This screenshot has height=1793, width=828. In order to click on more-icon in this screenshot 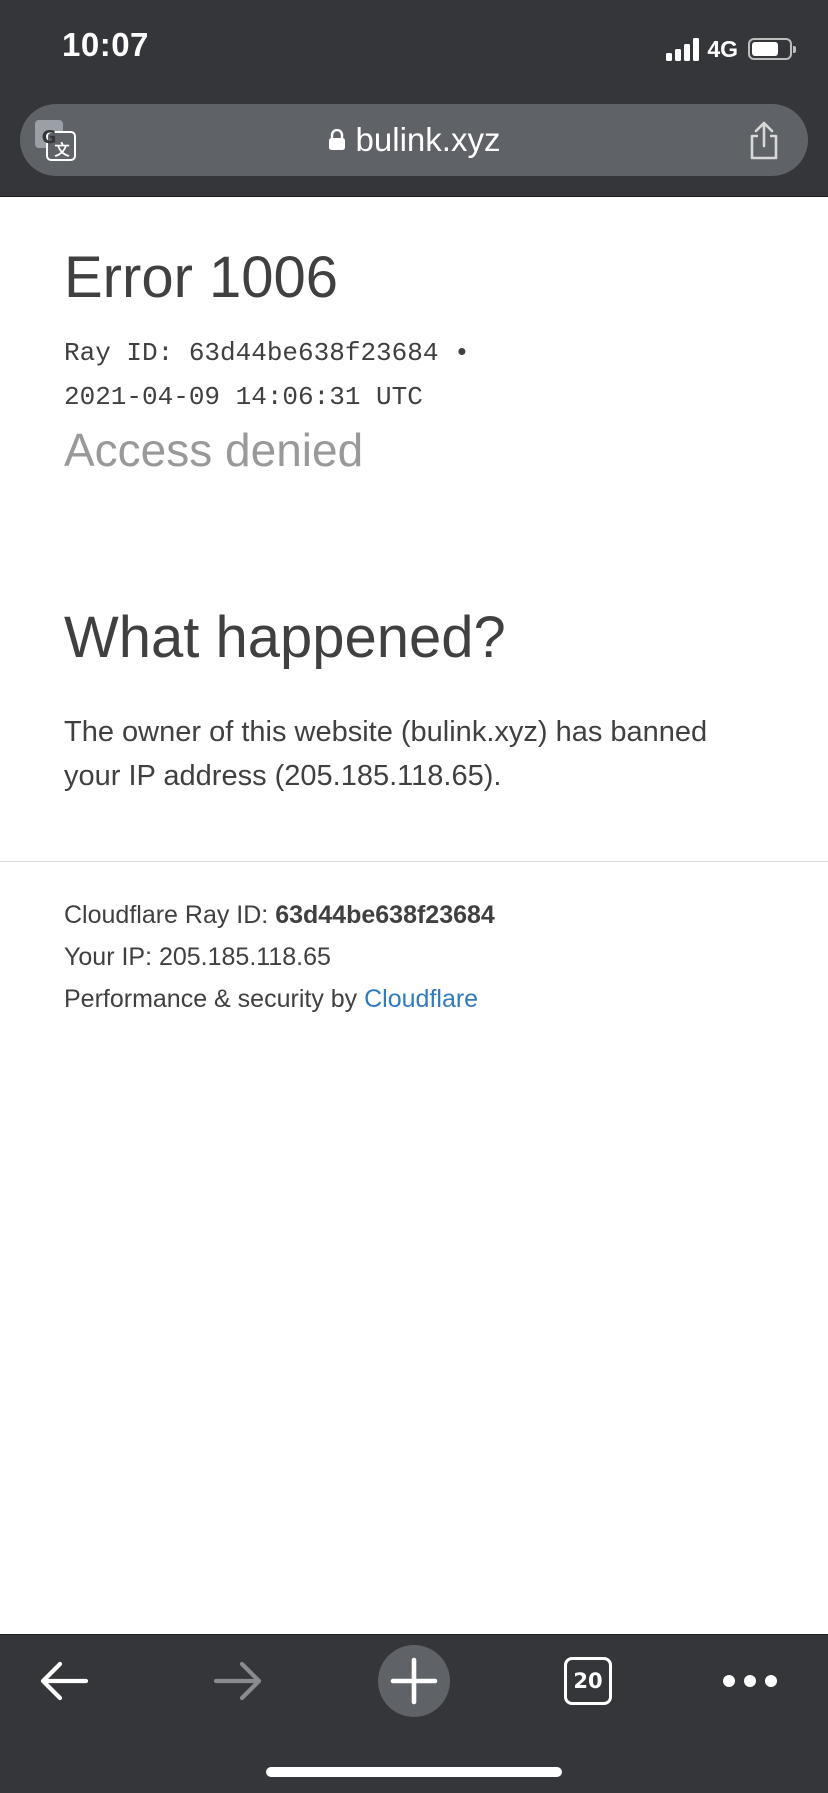, I will do `click(750, 1681)`.